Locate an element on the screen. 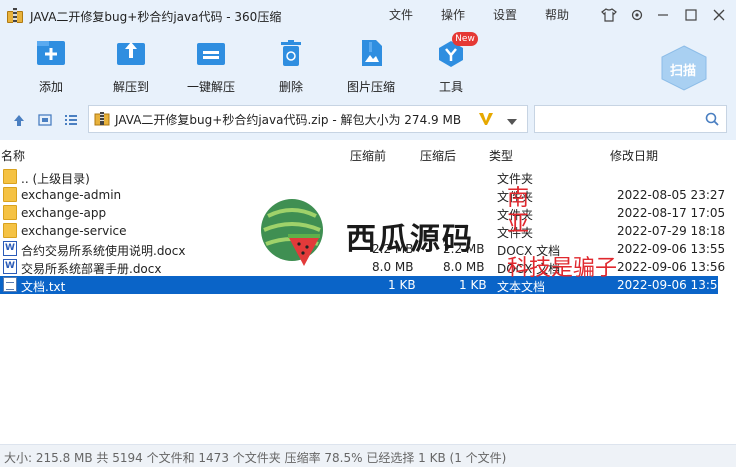 Image resolution: width=736 pixels, height=467 pixels. file-name: 合约交易所系统使用说明.docx is located at coordinates (103, 251).